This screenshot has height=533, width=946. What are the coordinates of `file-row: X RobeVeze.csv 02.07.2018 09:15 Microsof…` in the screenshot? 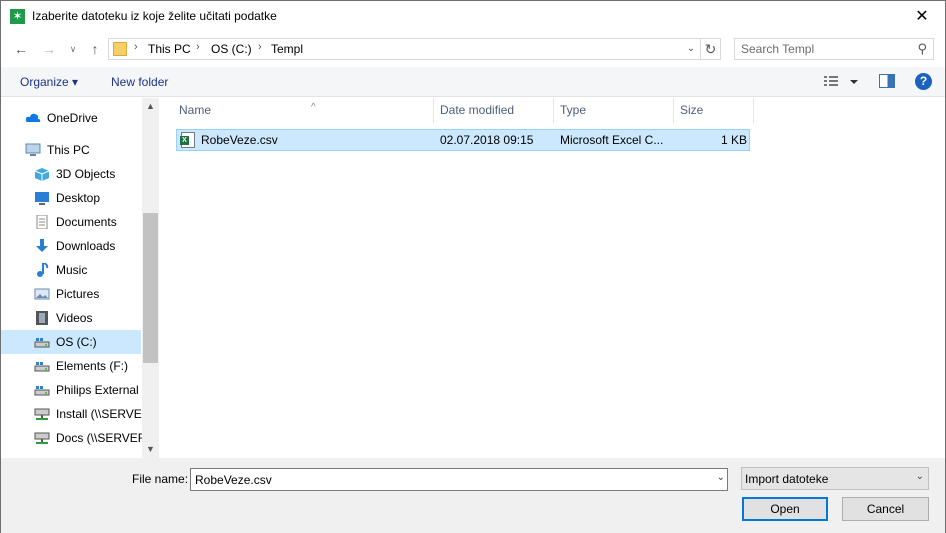 It's located at (463, 140).